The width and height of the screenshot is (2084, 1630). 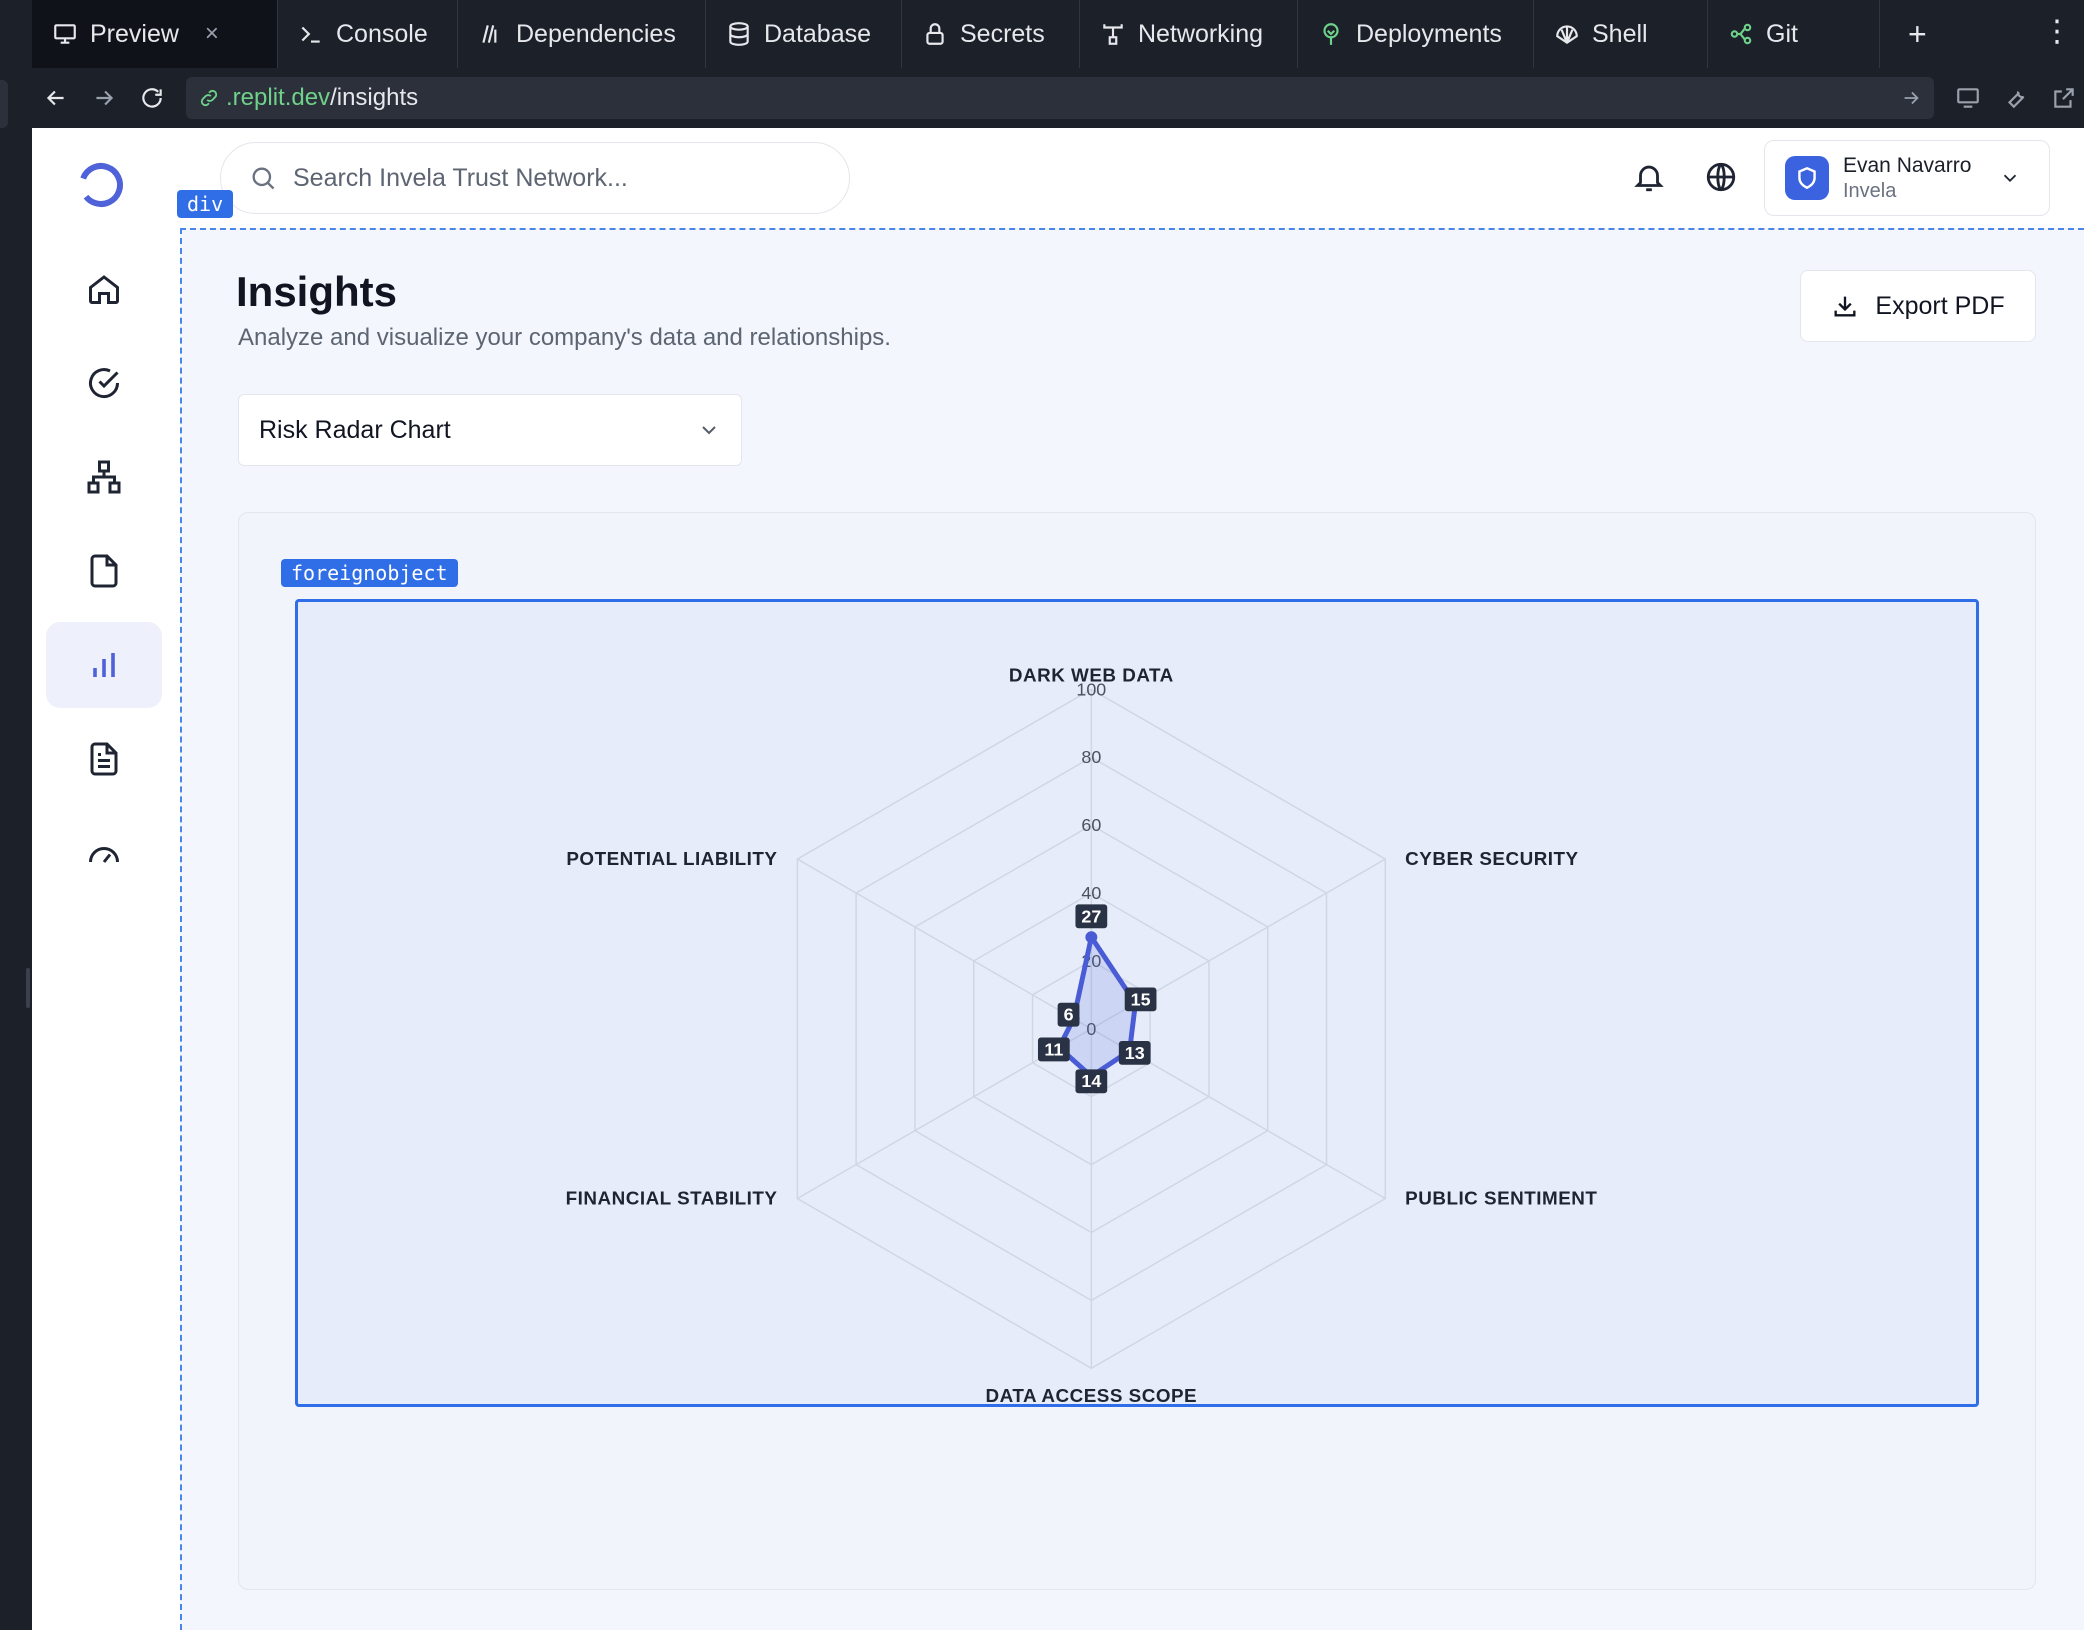 I want to click on axis-label: CYBER SECURITY, so click(x=1491, y=858).